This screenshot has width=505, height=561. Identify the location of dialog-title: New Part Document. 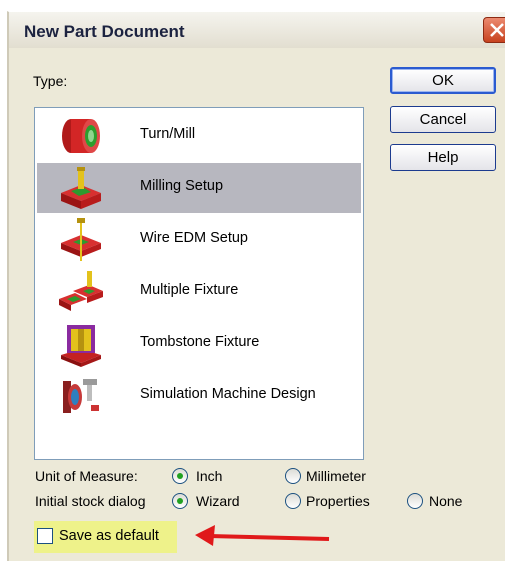
(104, 31).